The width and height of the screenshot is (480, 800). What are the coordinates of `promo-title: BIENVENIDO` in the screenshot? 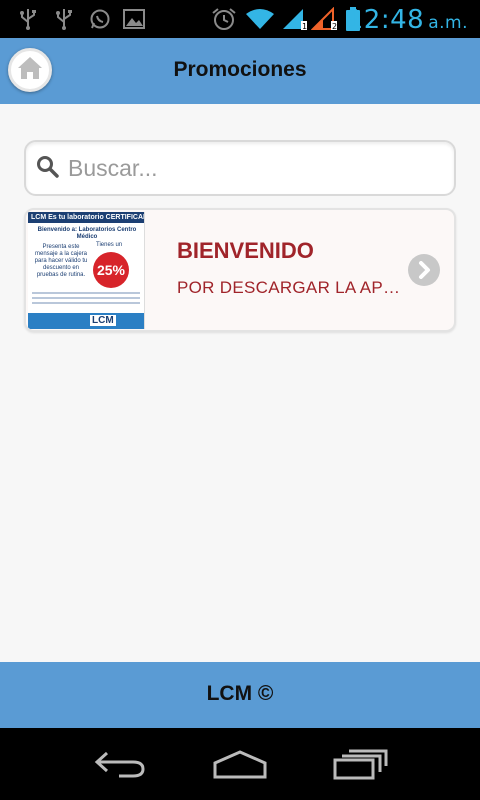 It's located at (245, 250).